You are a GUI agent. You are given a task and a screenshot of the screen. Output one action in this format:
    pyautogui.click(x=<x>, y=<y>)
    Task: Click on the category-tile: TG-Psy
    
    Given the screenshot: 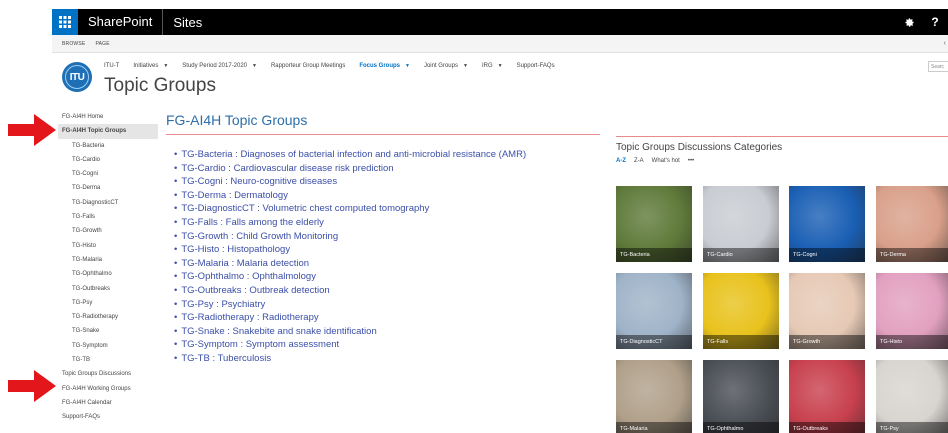 What is the action you would take?
    pyautogui.click(x=912, y=396)
    